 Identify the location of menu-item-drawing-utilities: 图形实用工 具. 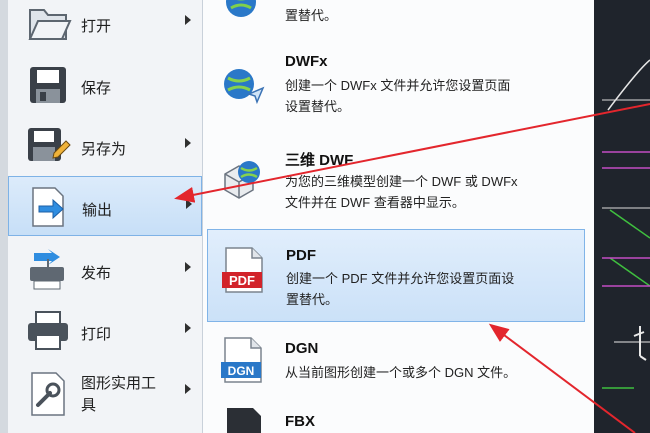
(105, 394).